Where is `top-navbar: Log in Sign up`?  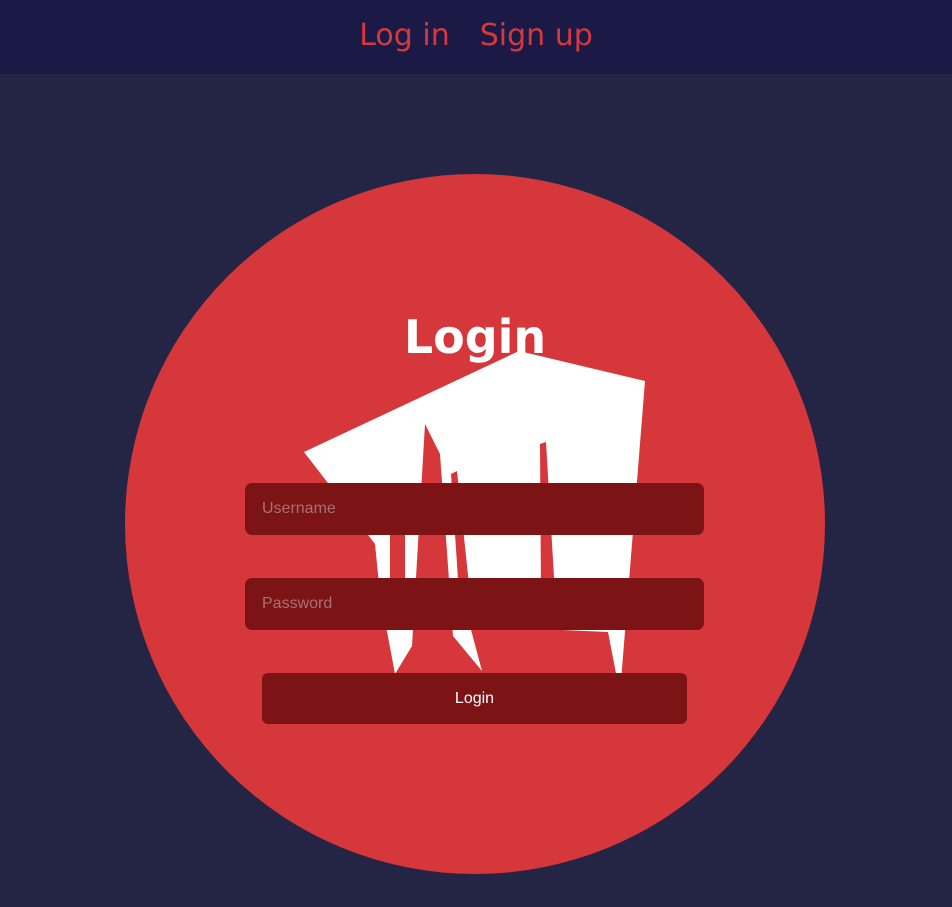 top-navbar: Log in Sign up is located at coordinates (476, 37).